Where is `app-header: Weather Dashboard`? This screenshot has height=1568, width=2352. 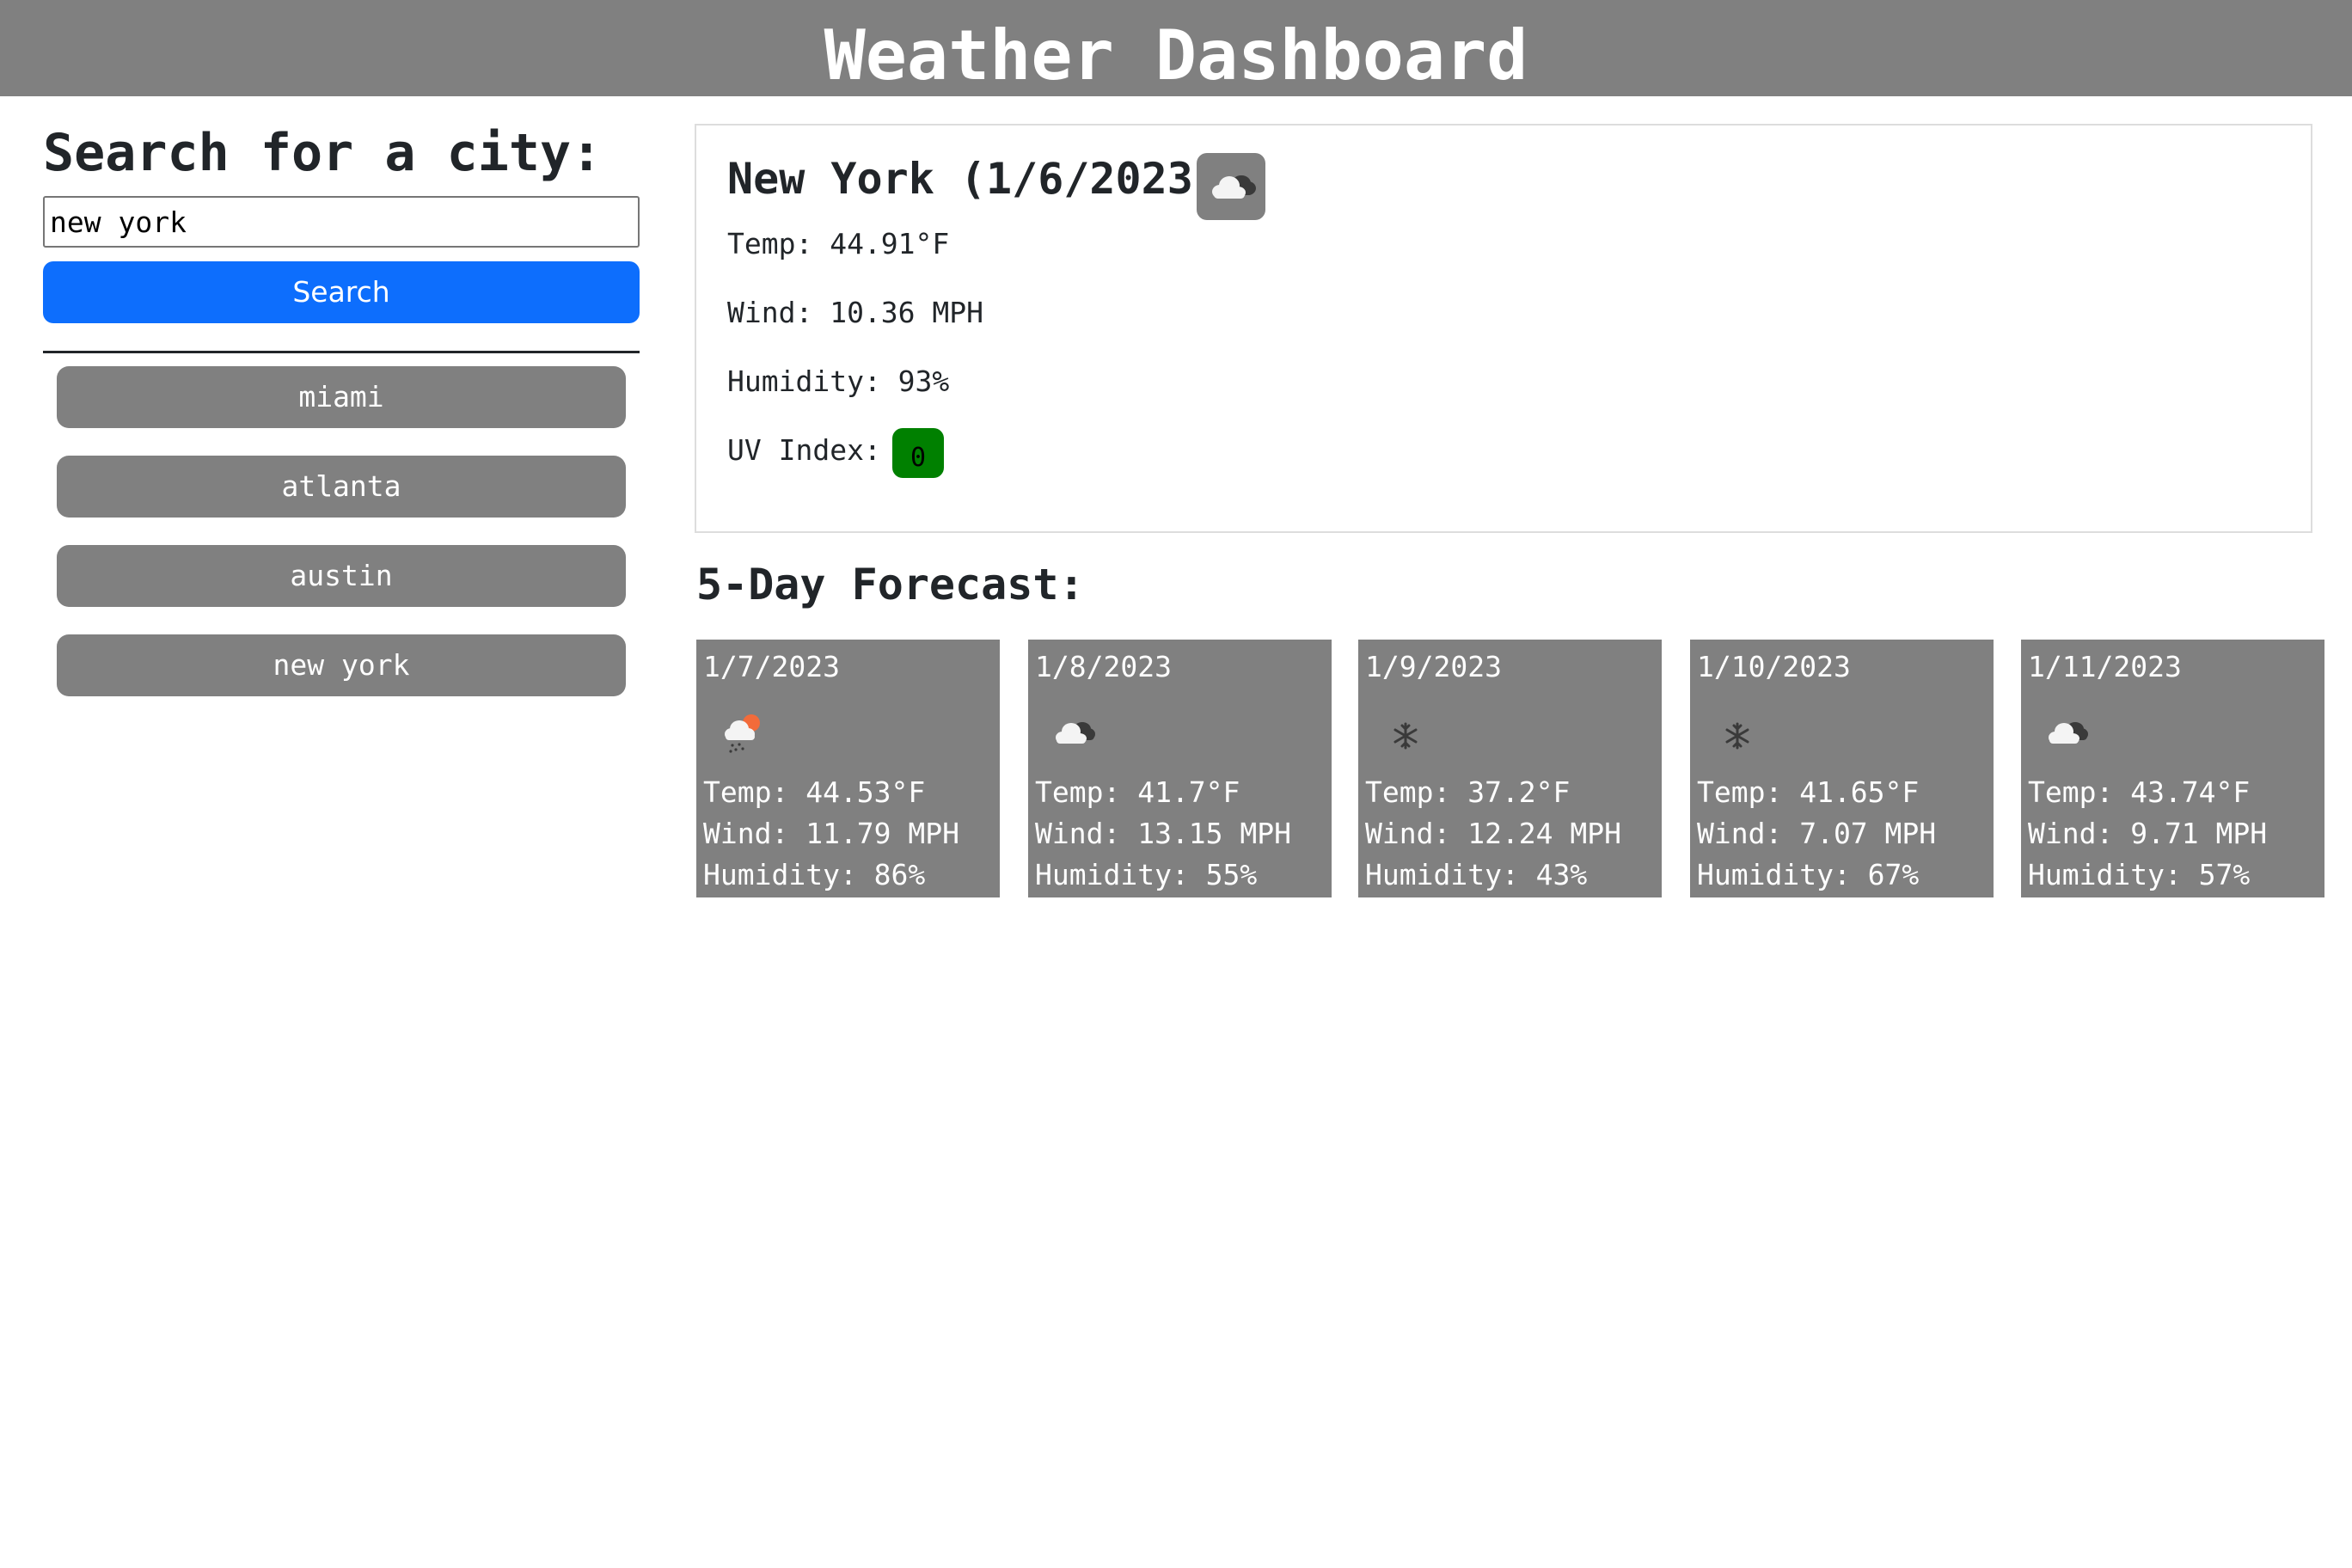 app-header: Weather Dashboard is located at coordinates (1176, 48).